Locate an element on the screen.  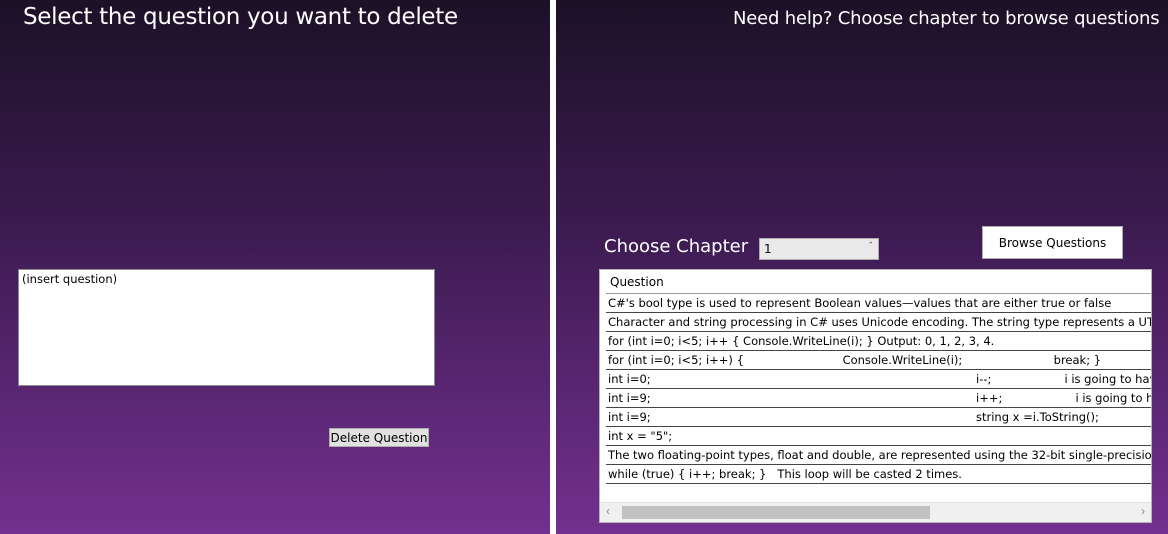
scrollbar-thumb is located at coordinates (776, 512).